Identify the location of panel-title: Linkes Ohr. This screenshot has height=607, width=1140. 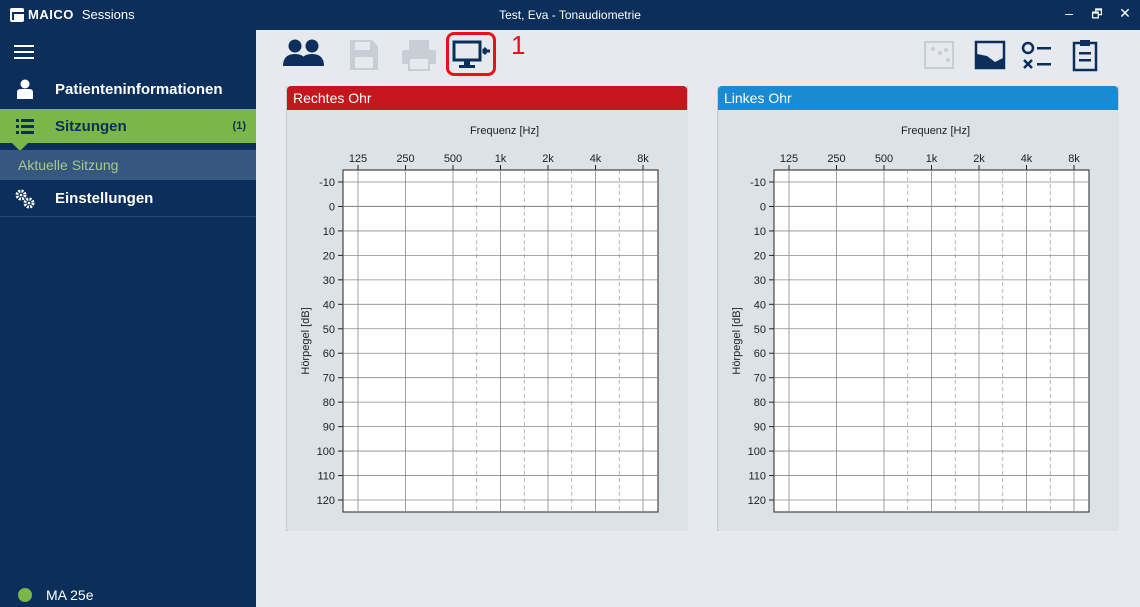
(918, 98).